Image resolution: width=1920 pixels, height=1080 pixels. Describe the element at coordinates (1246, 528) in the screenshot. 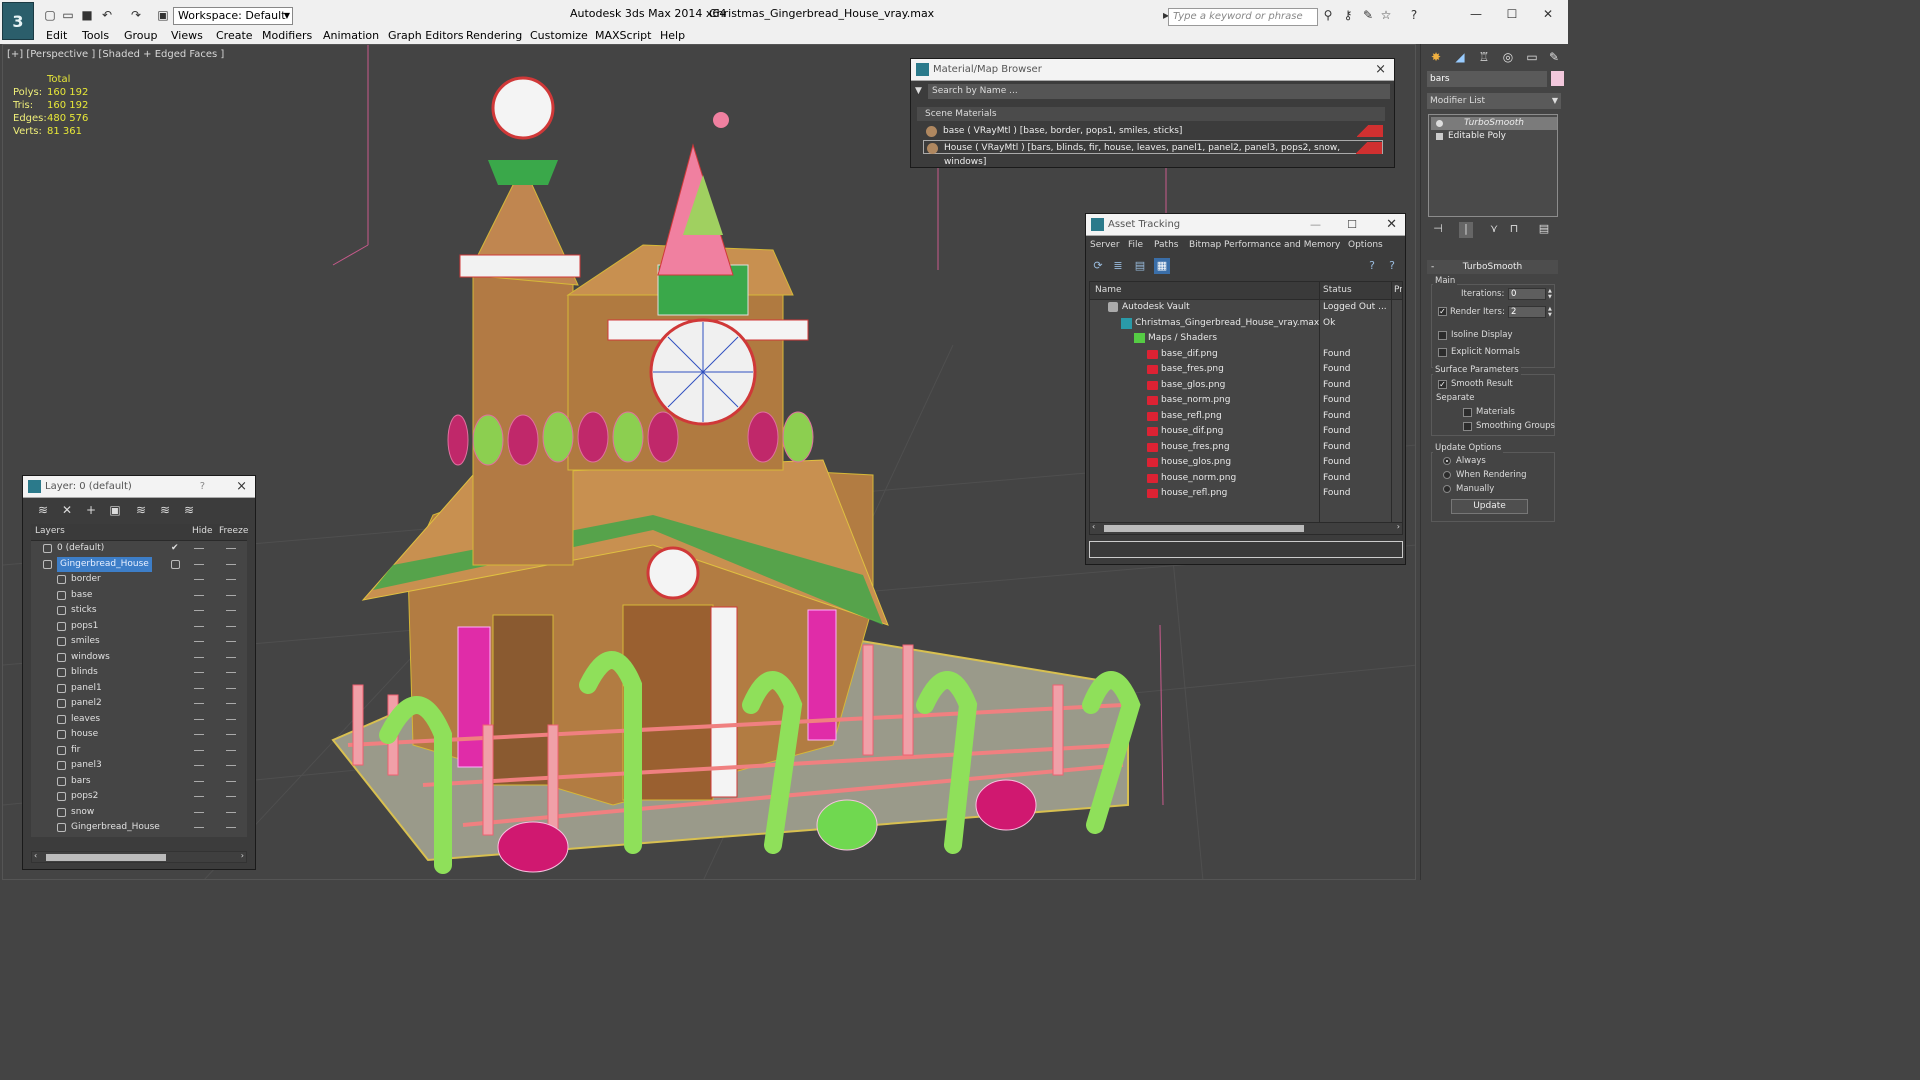

I see `asset-horizontal-scrollbar: ‹ ›` at that location.